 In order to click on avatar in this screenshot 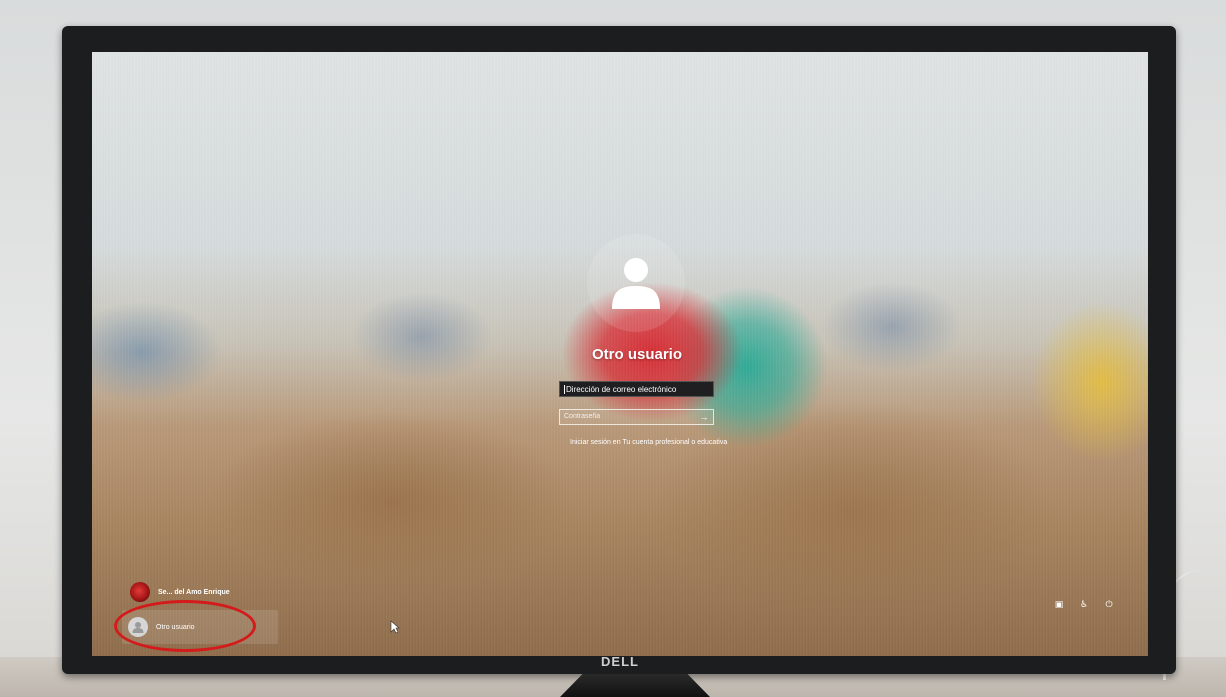, I will do `click(140, 592)`.